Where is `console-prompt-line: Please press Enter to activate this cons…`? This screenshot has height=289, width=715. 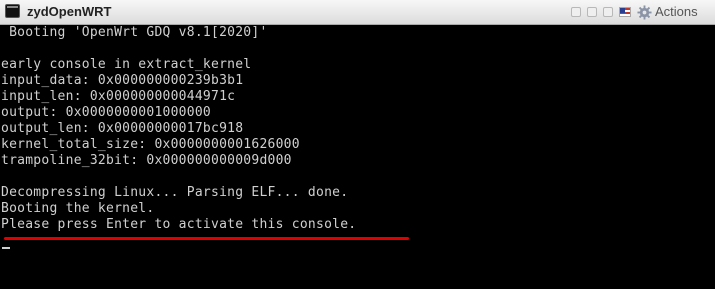 console-prompt-line: Please press Enter to activate this cons… is located at coordinates (179, 224).